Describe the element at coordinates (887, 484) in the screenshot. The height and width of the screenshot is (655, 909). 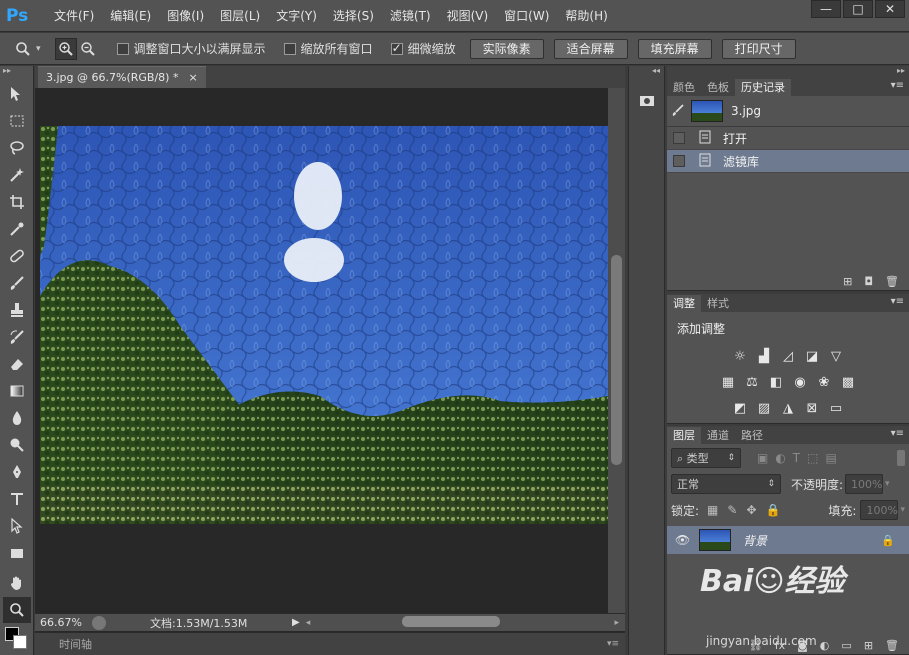
I see `opacity-dropdown-icon: ▾` at that location.